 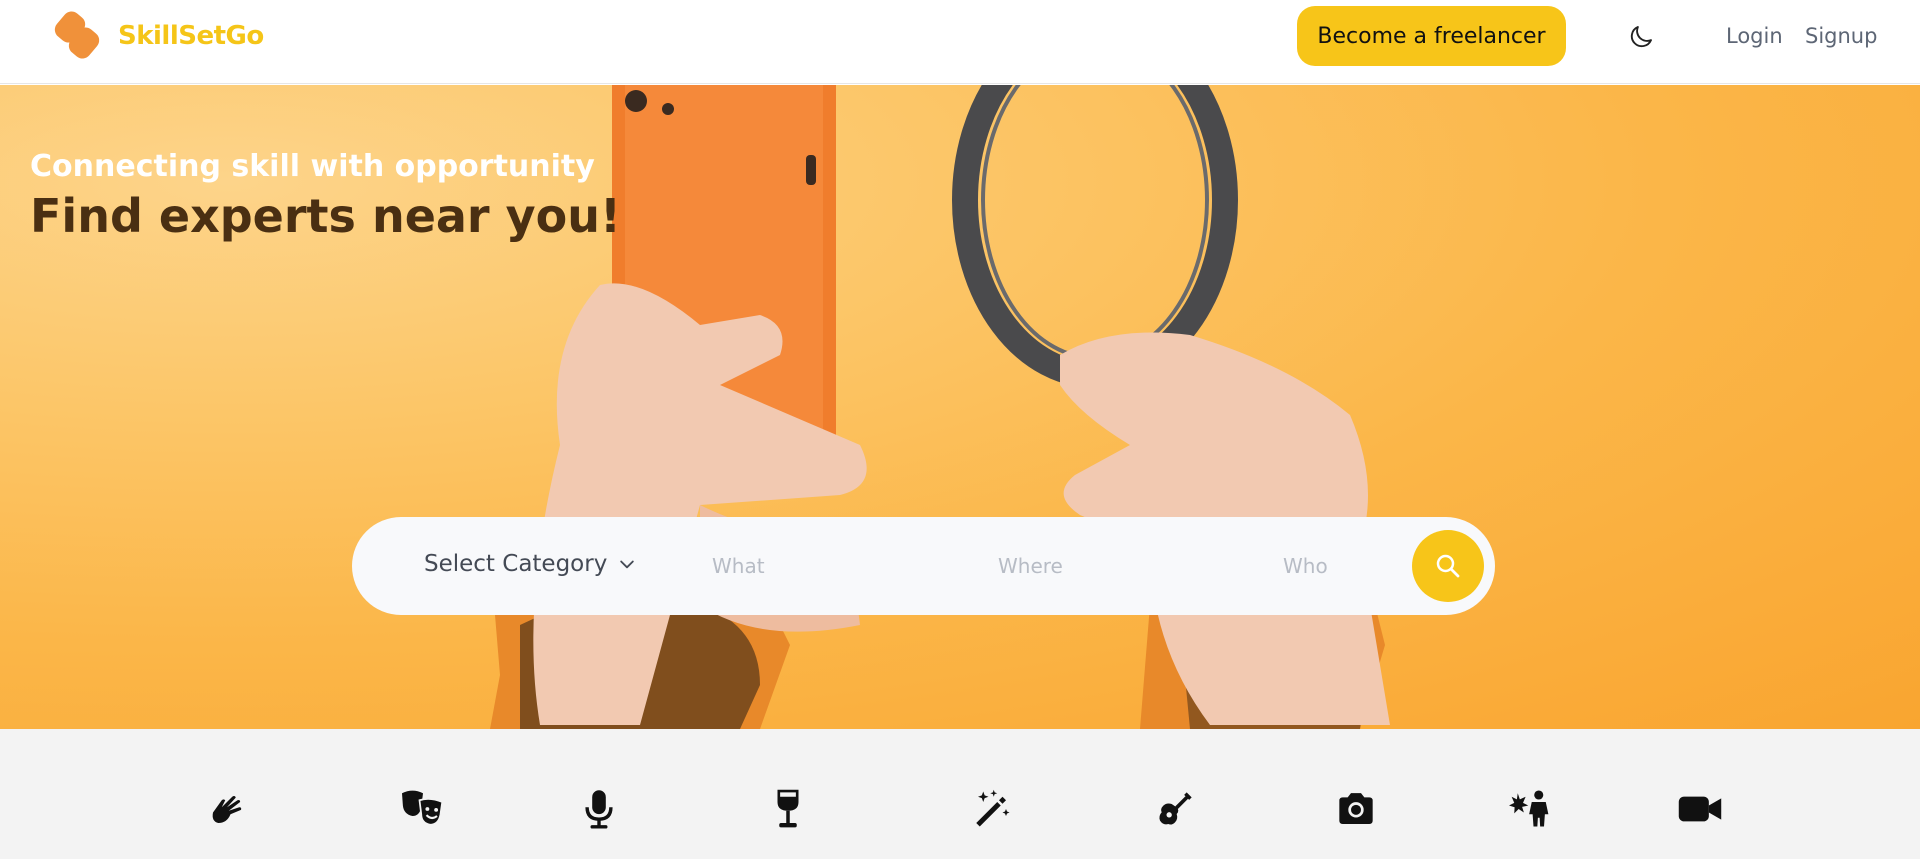 I want to click on magic-wand-icon, so click(x=993, y=808).